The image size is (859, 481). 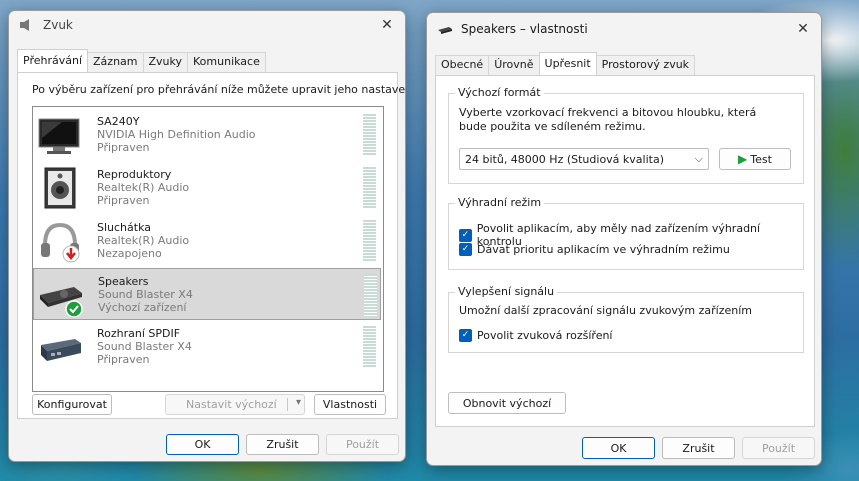 What do you see at coordinates (61, 350) in the screenshot?
I see `spdif-device-icon` at bounding box center [61, 350].